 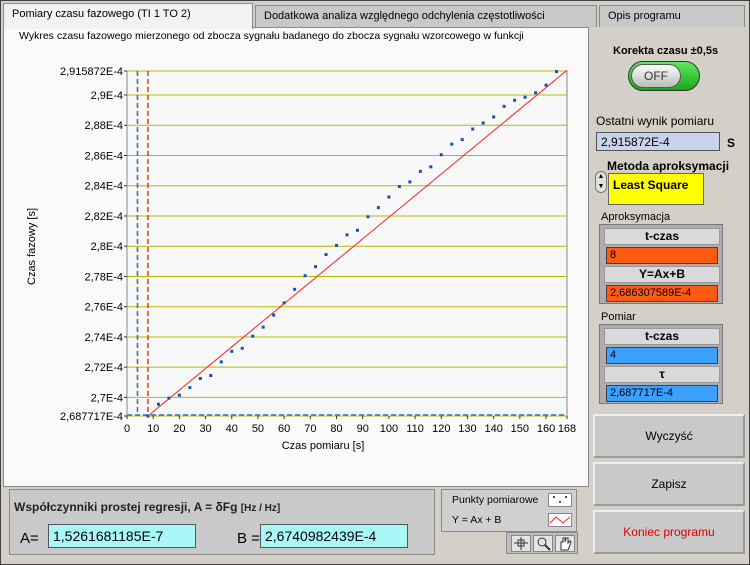 I want to click on ostatni-wynik-label: Ostatni wynik pomiaru, so click(x=655, y=121).